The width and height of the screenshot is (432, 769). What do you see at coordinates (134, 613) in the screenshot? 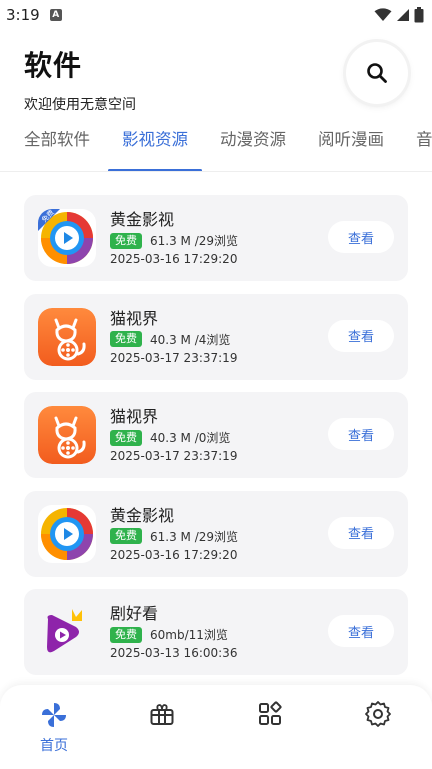
I see `app-name: 剧好看` at bounding box center [134, 613].